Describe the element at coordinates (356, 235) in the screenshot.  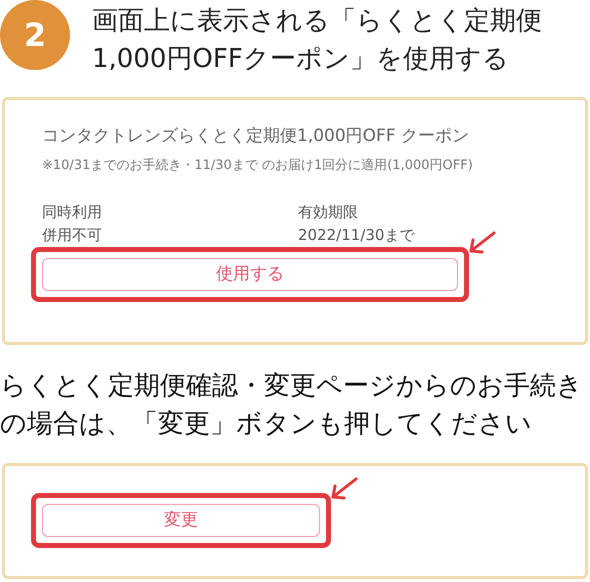
I see `detail-value: 2022/11/30まで` at that location.